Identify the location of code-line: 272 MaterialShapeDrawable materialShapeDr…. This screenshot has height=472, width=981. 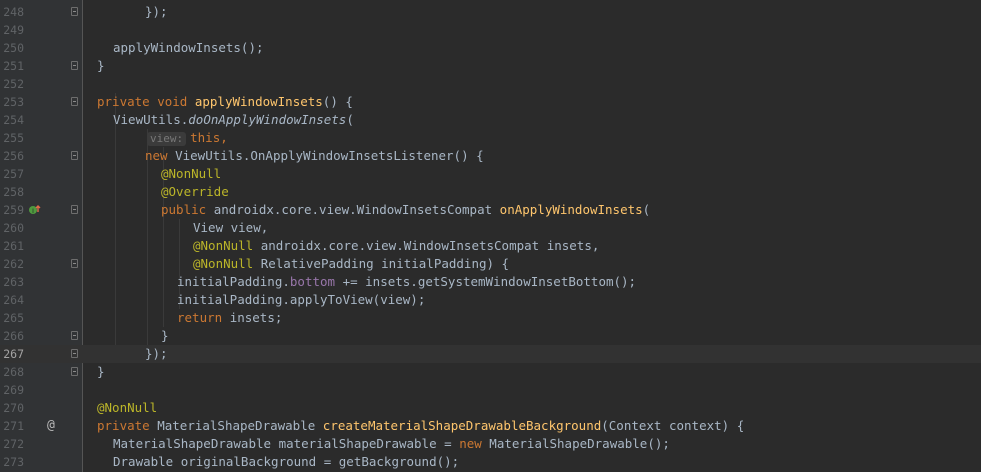
(490, 444).